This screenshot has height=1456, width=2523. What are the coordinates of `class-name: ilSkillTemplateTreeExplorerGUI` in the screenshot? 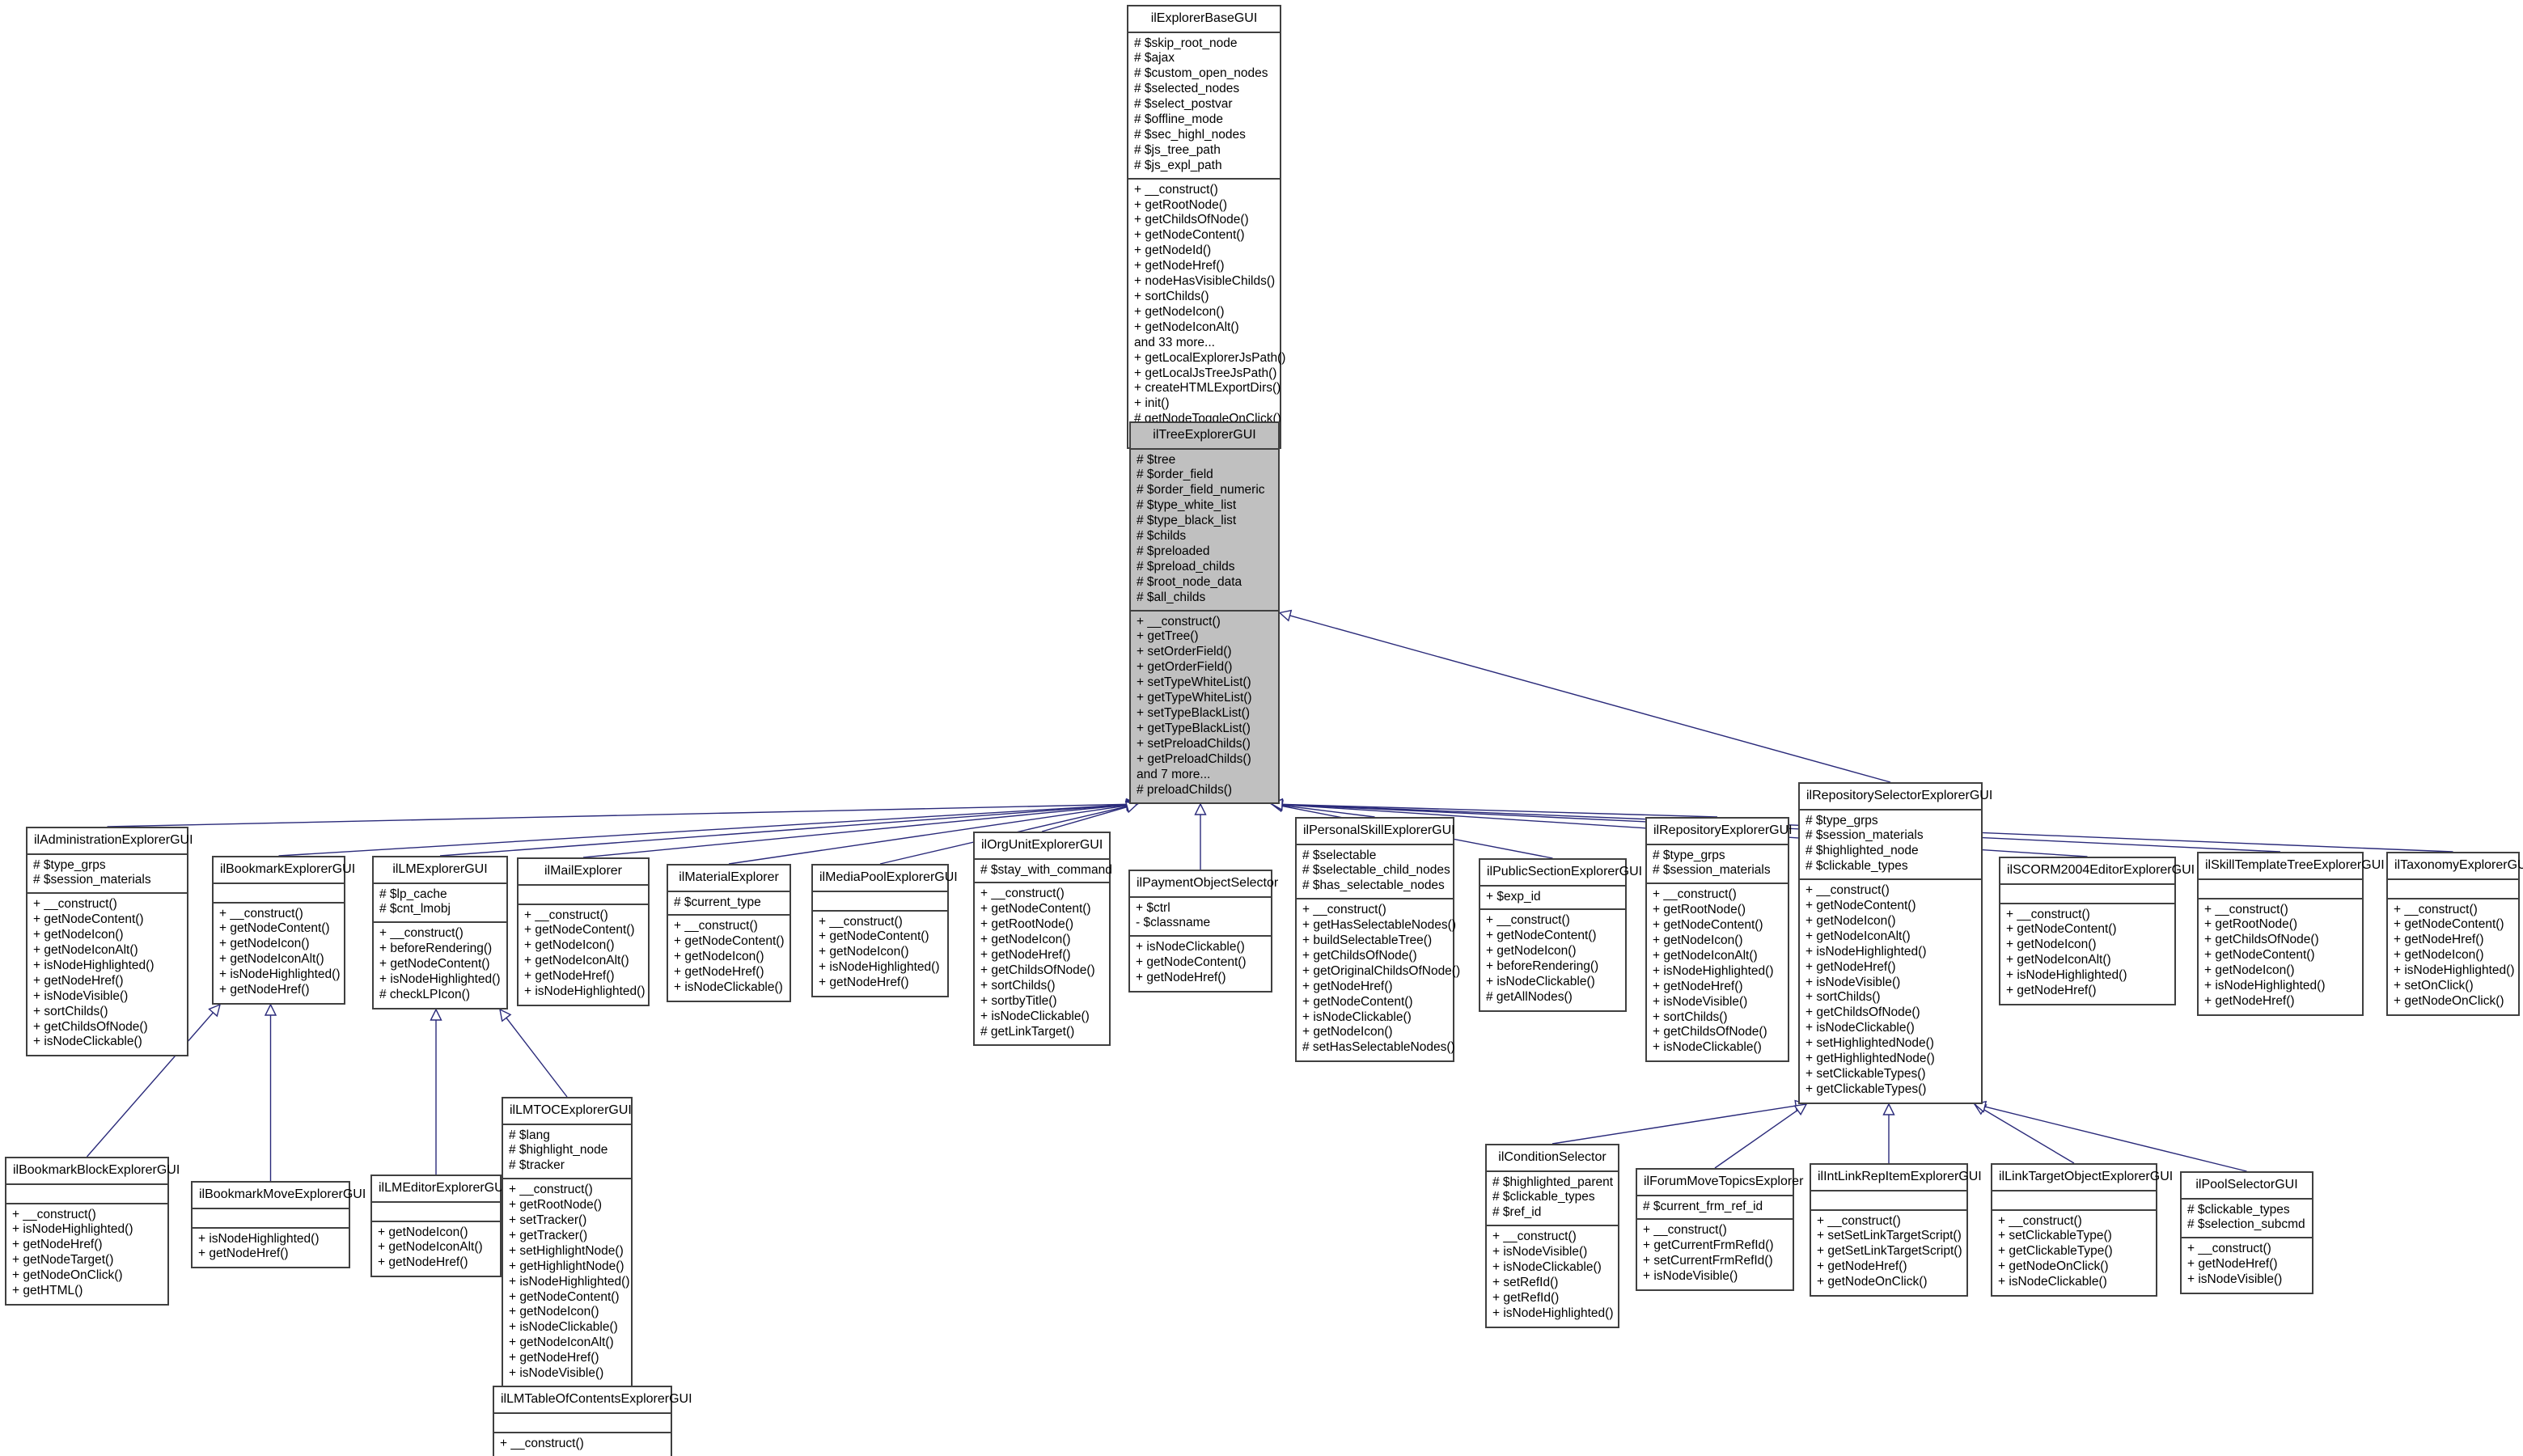 It's located at (2292, 866).